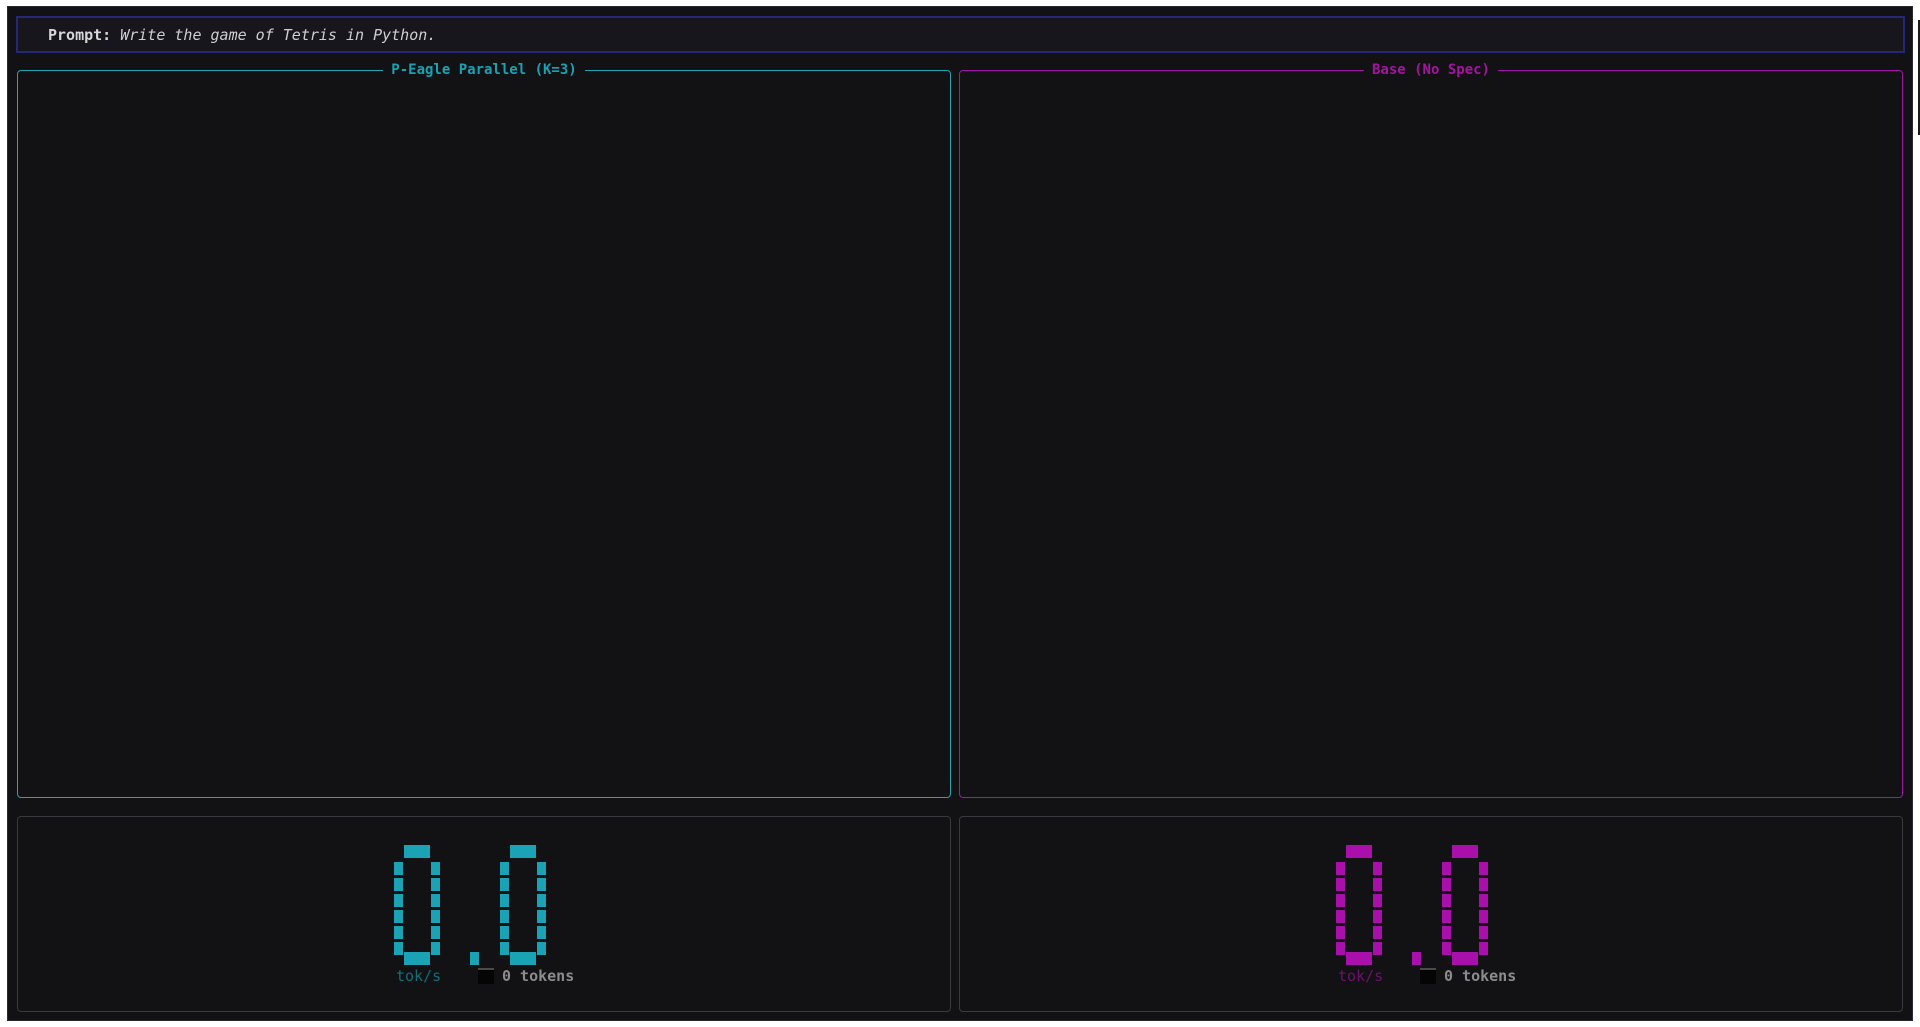 The height and width of the screenshot is (1027, 1920). What do you see at coordinates (538, 976) in the screenshot?
I see `p-eagle-token-count: 0 tokens` at bounding box center [538, 976].